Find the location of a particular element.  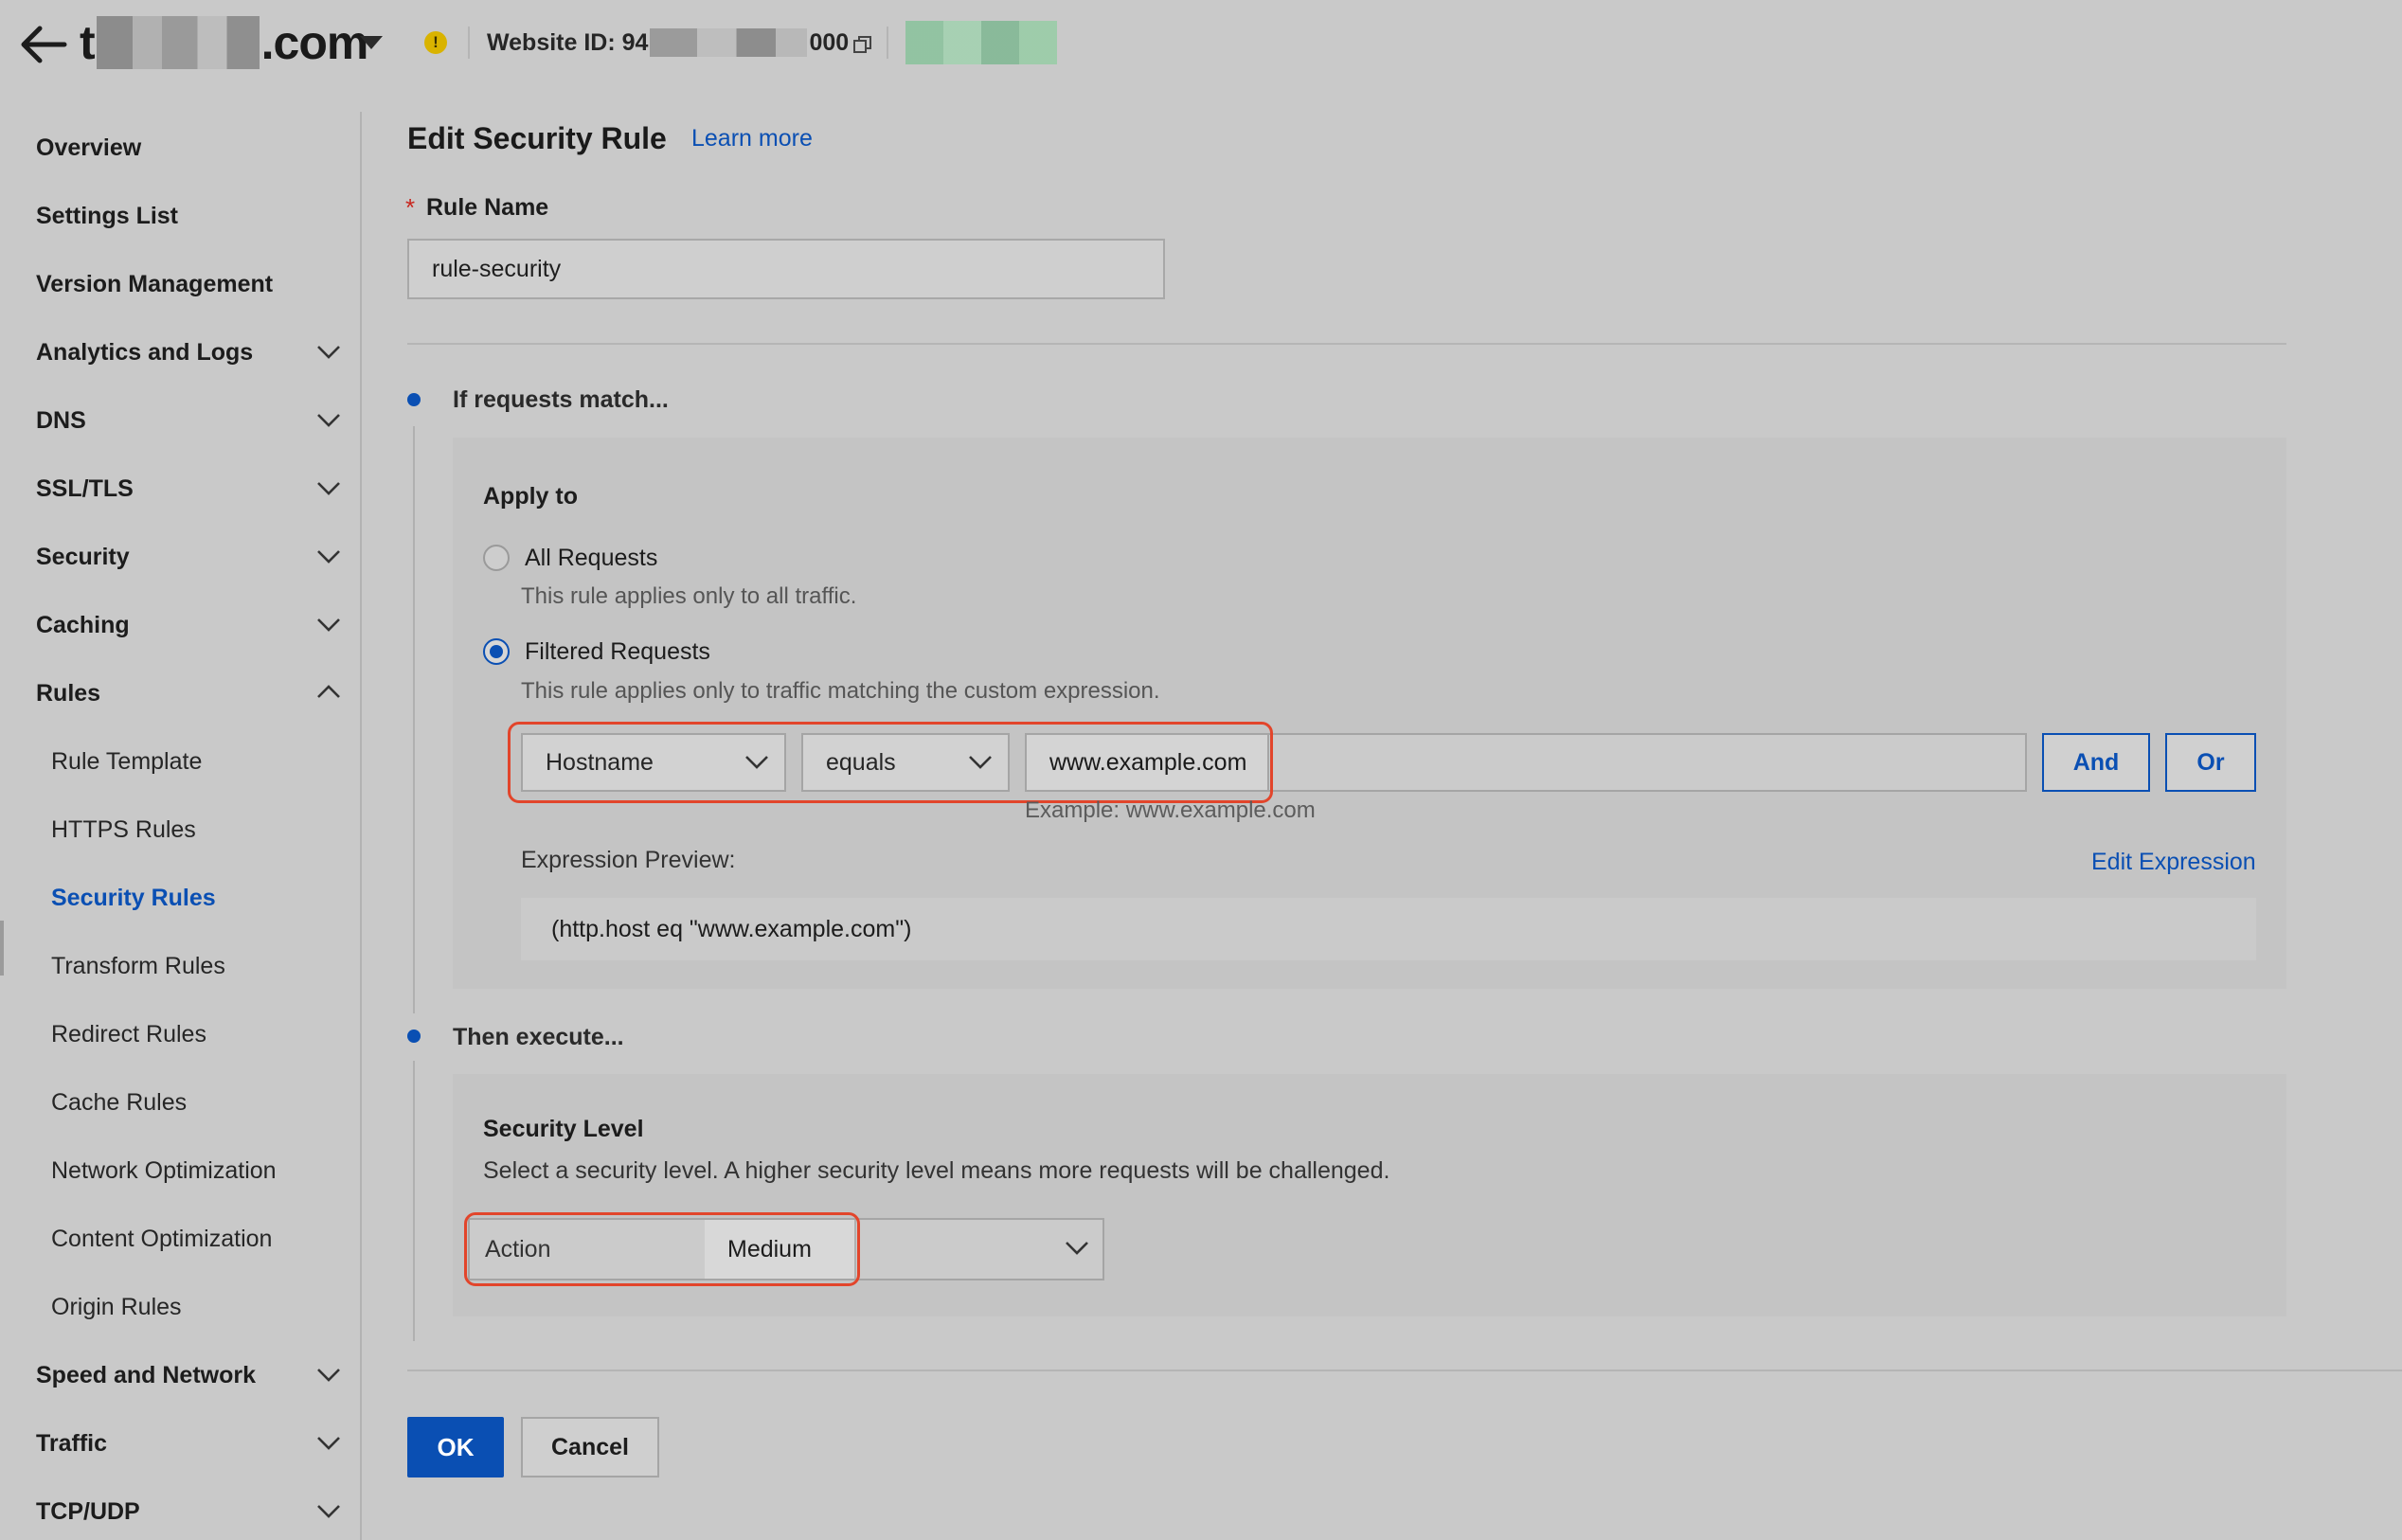

warning-icon: ! is located at coordinates (435, 42).